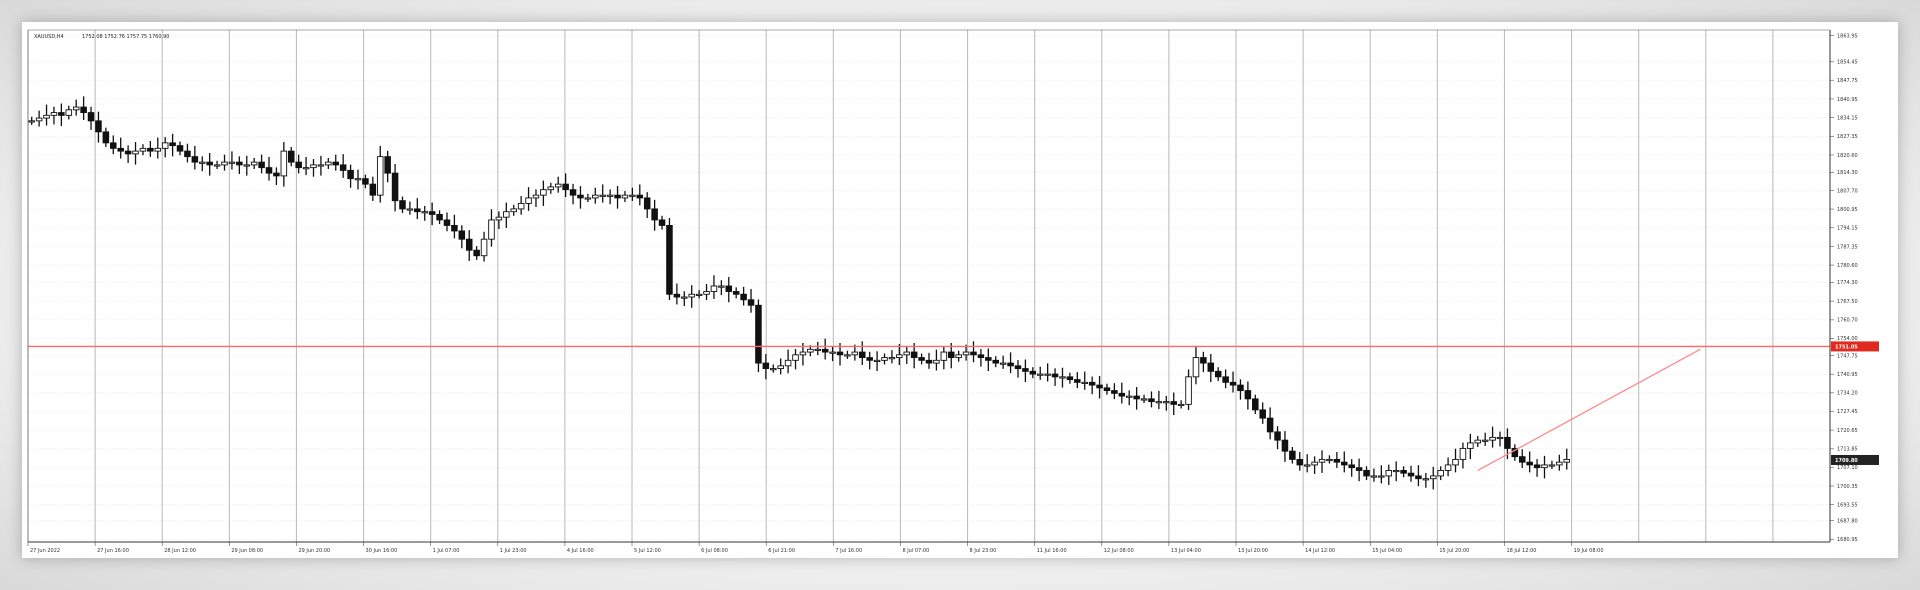 The width and height of the screenshot is (1920, 590). What do you see at coordinates (1847, 356) in the screenshot?
I see `y-tick-label: 1747.75` at bounding box center [1847, 356].